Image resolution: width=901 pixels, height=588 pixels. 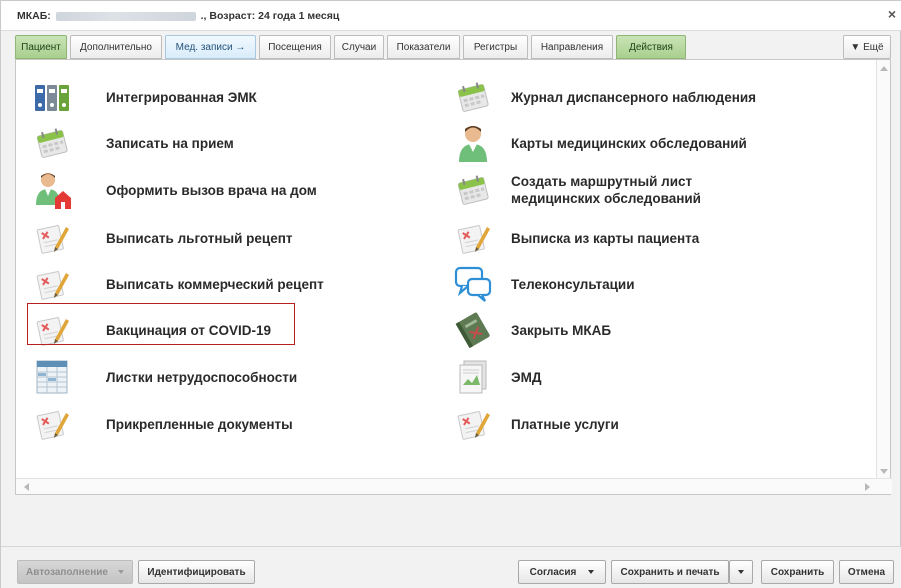 What do you see at coordinates (617, 330) in the screenshot?
I see `action-right-6: Закрыть МКАБ` at bounding box center [617, 330].